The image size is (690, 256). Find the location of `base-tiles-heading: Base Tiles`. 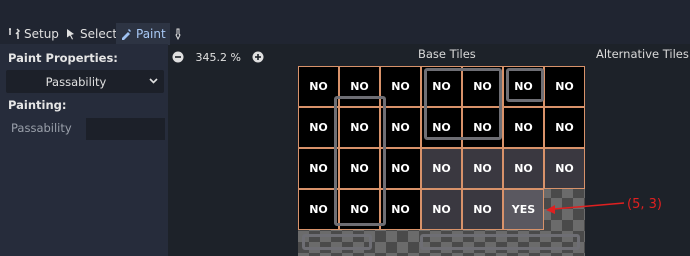

base-tiles-heading: Base Tiles is located at coordinates (447, 54).